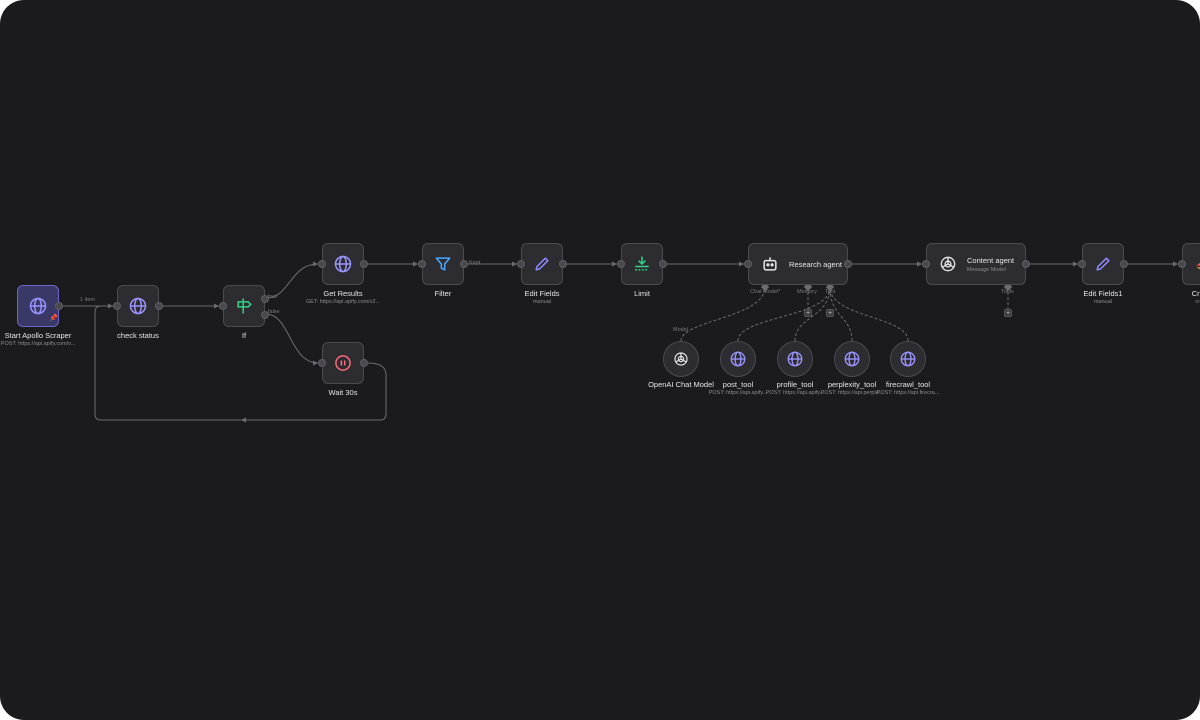  I want to click on node-label: firecrawl_tool, so click(908, 384).